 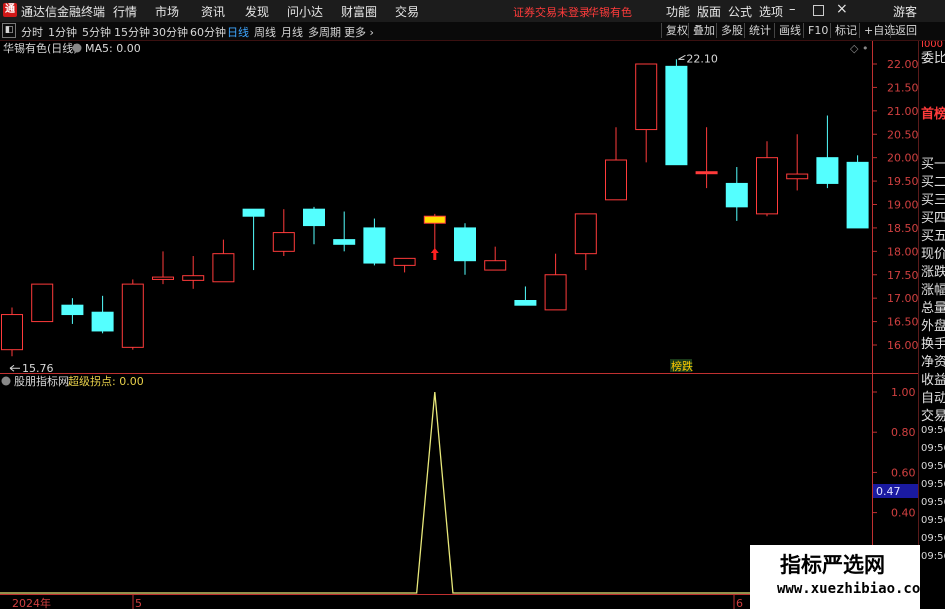 I want to click on close-icon: ×, so click(x=842, y=9).